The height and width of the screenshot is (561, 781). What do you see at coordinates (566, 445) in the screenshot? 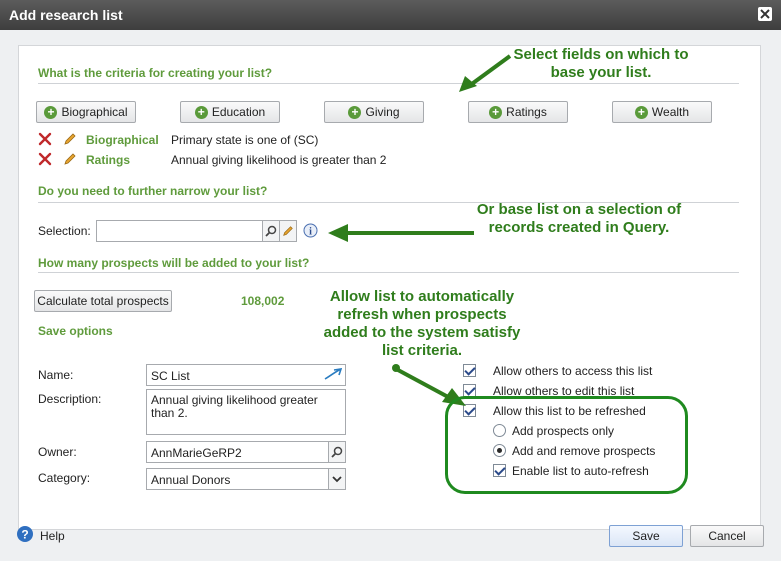
I see `highlight-circle` at bounding box center [566, 445].